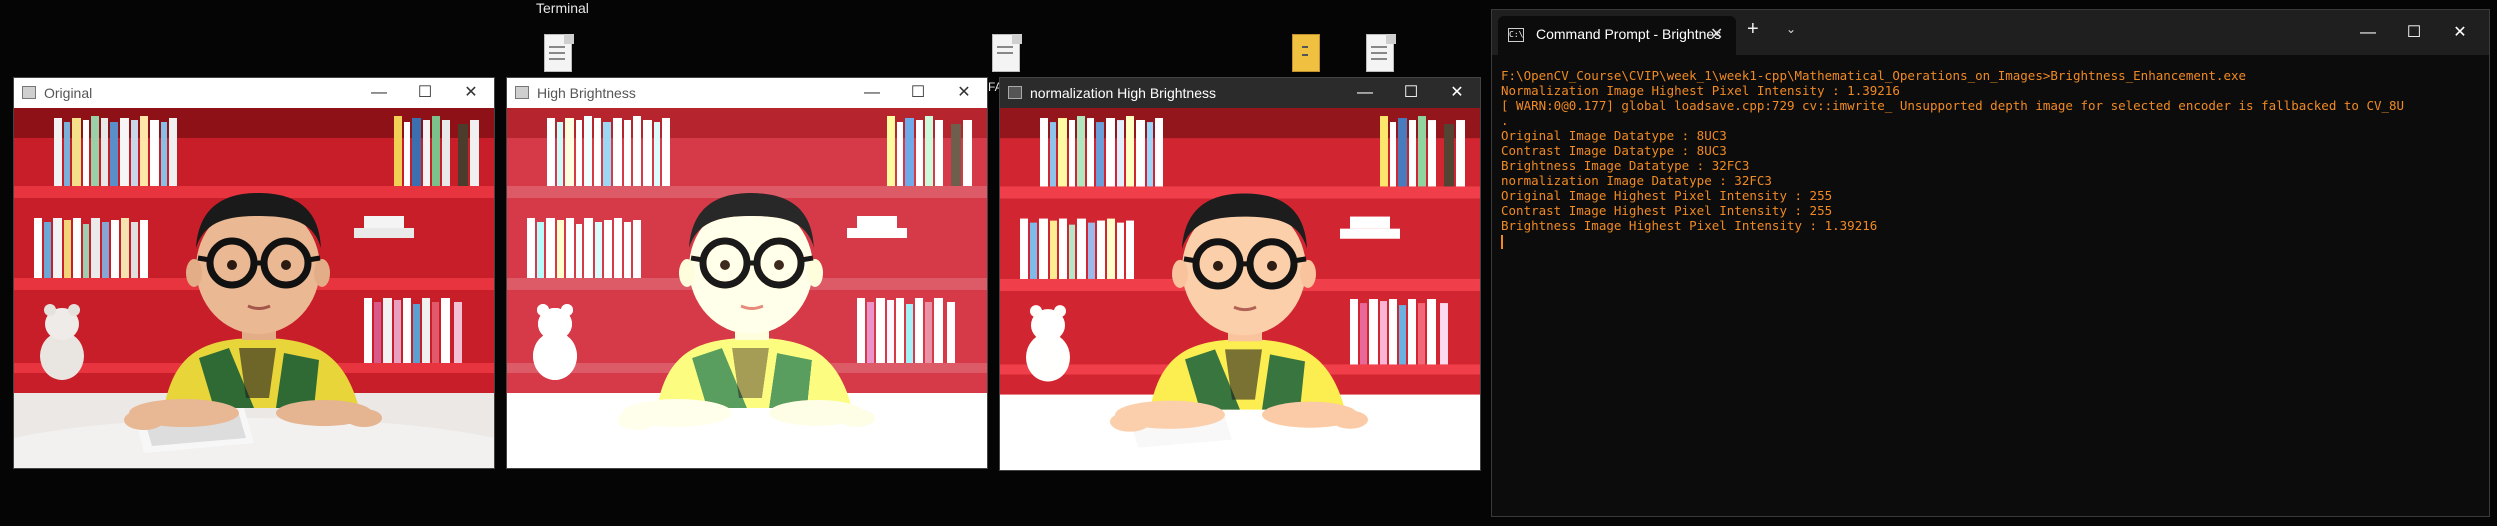 This screenshot has width=2497, height=526. What do you see at coordinates (1636, 180) in the screenshot?
I see `terminal-line: normalization Image Datatype : 32FC3` at bounding box center [1636, 180].